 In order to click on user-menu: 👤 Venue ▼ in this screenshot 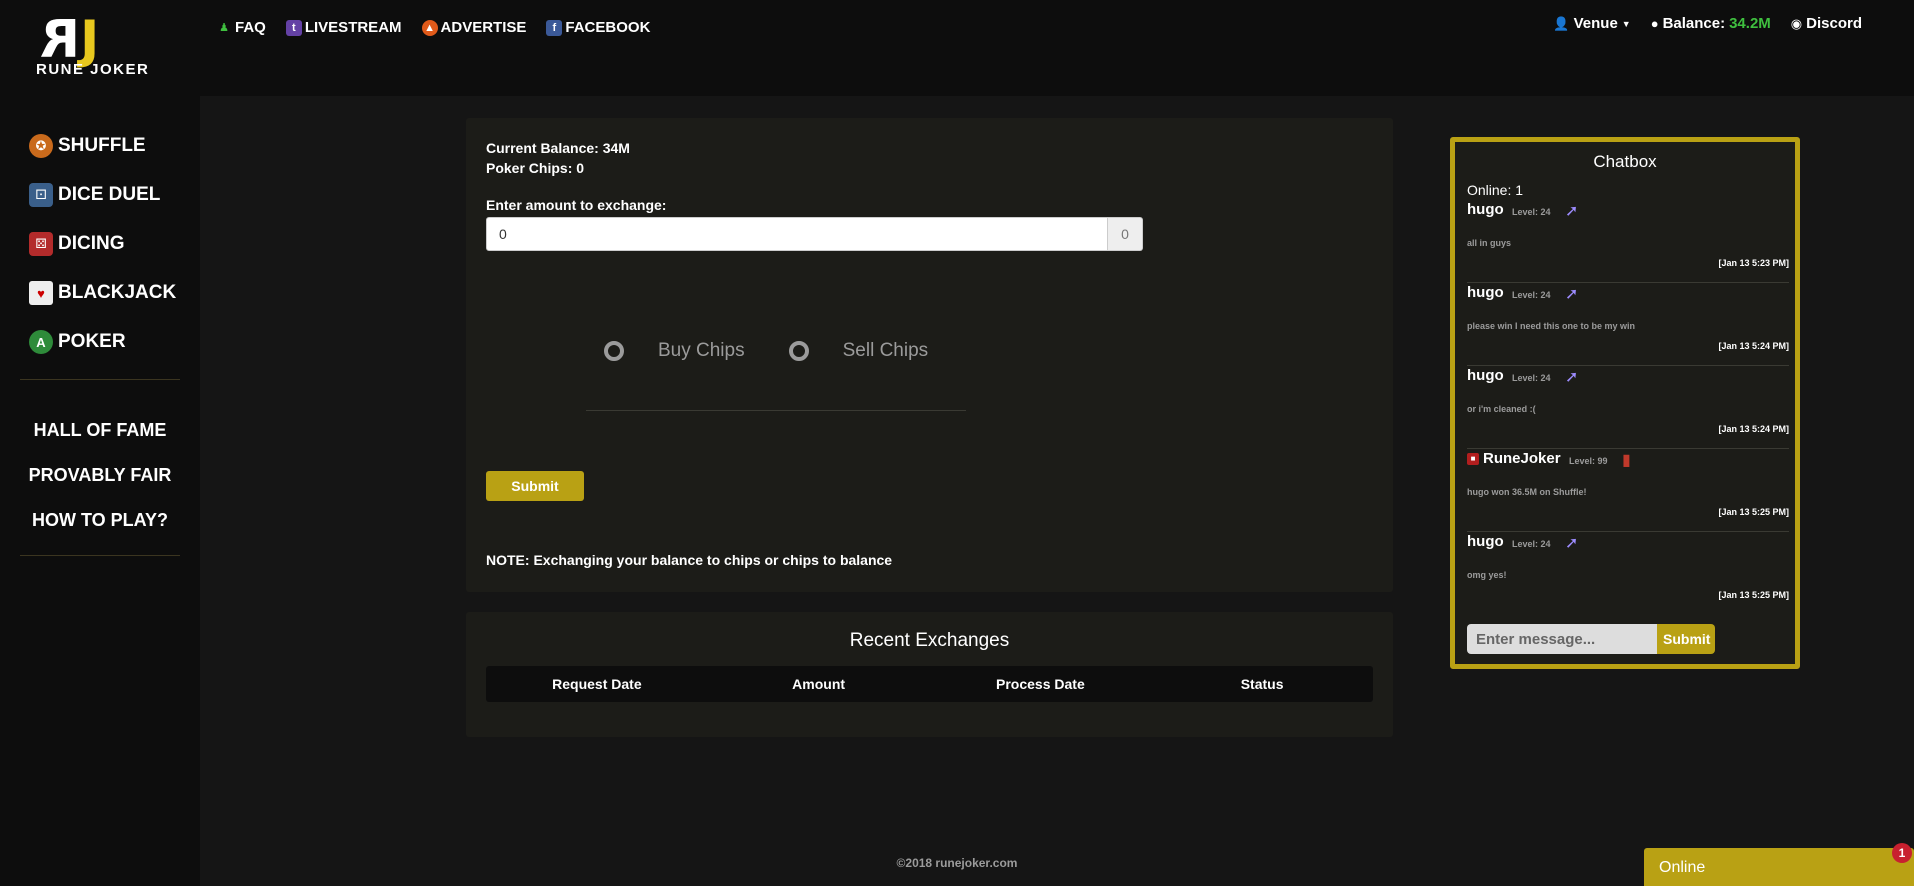, I will do `click(1591, 23)`.